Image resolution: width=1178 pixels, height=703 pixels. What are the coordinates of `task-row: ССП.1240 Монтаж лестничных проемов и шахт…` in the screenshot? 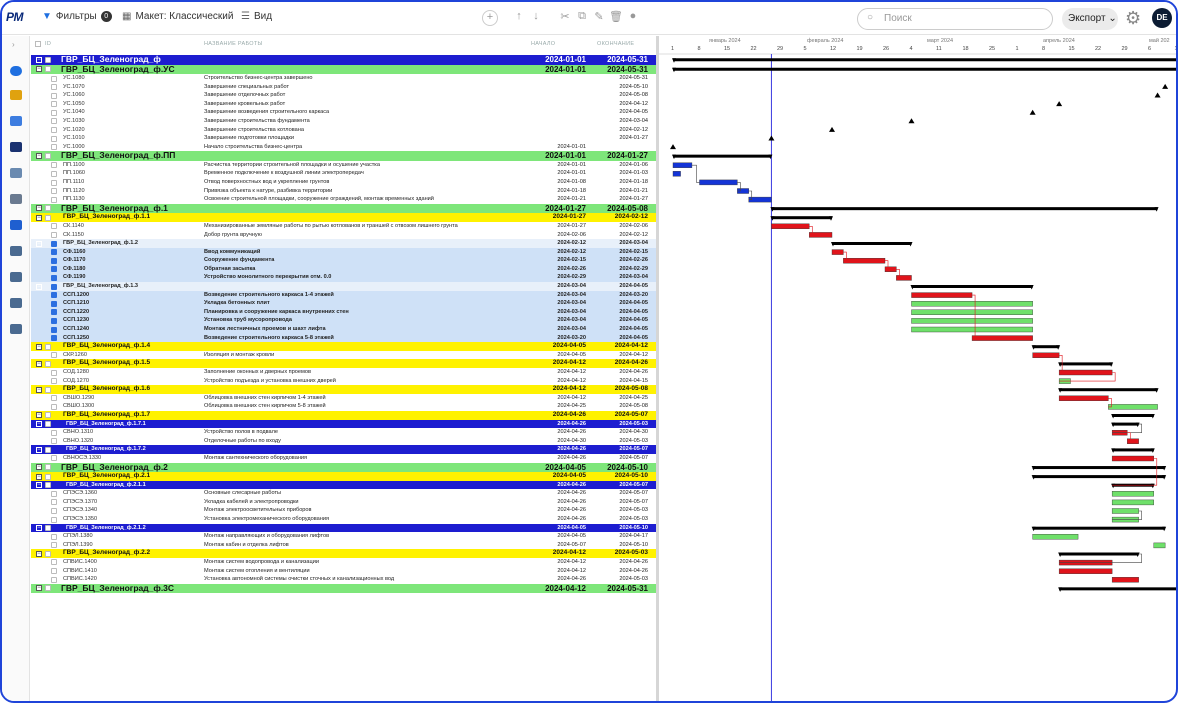 It's located at (343, 329).